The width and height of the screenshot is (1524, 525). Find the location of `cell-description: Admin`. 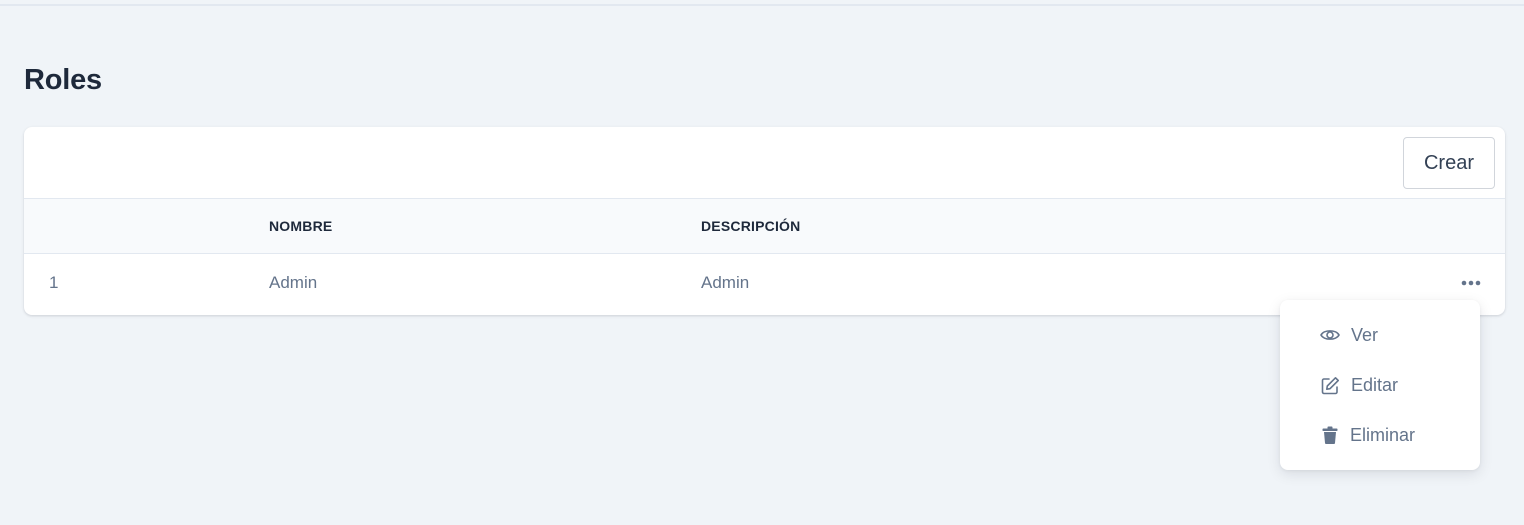

cell-description: Admin is located at coordinates (725, 282).